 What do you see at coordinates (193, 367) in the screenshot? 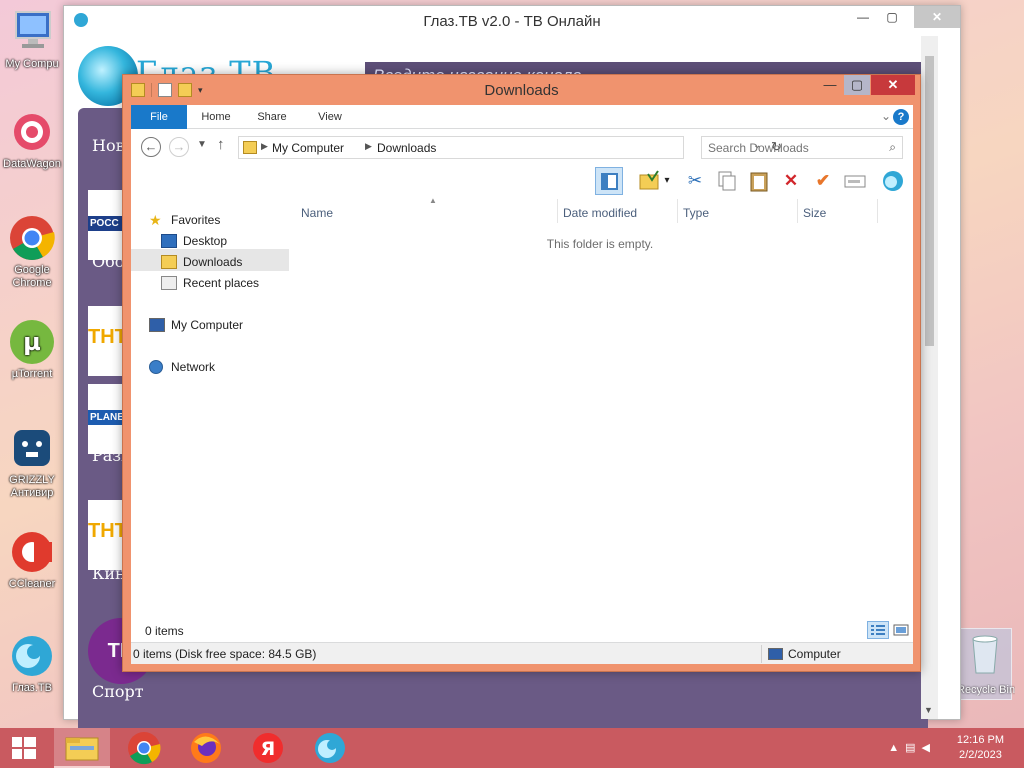
I see `nav-label: Network` at bounding box center [193, 367].